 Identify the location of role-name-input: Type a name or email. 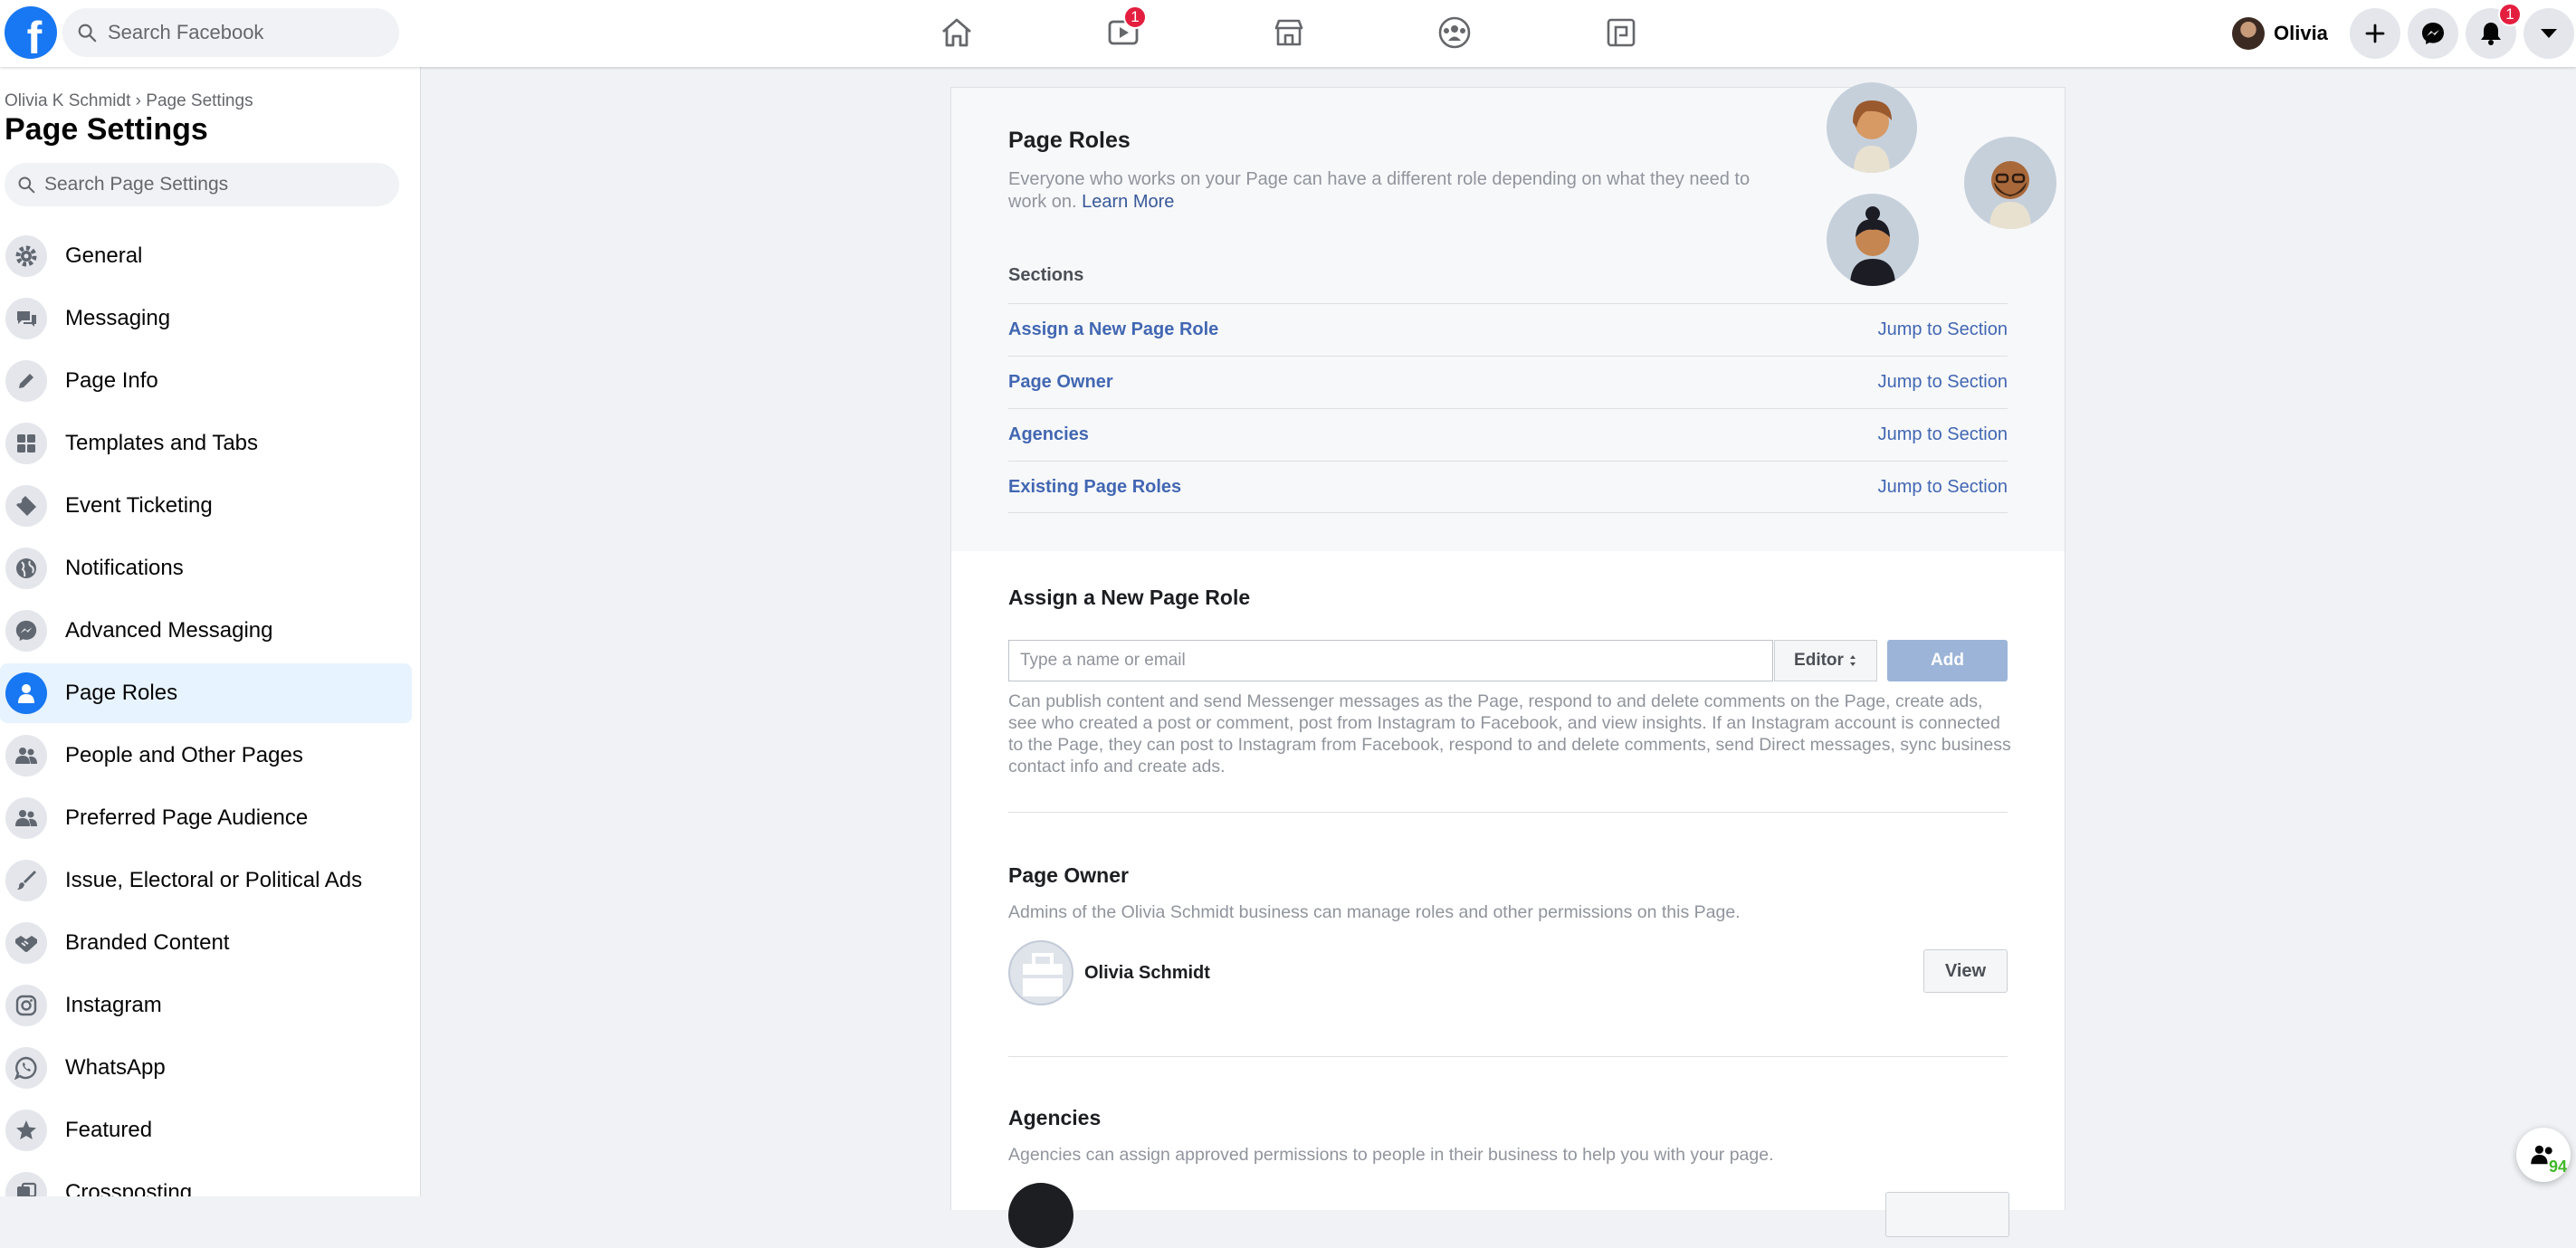
(1390, 660).